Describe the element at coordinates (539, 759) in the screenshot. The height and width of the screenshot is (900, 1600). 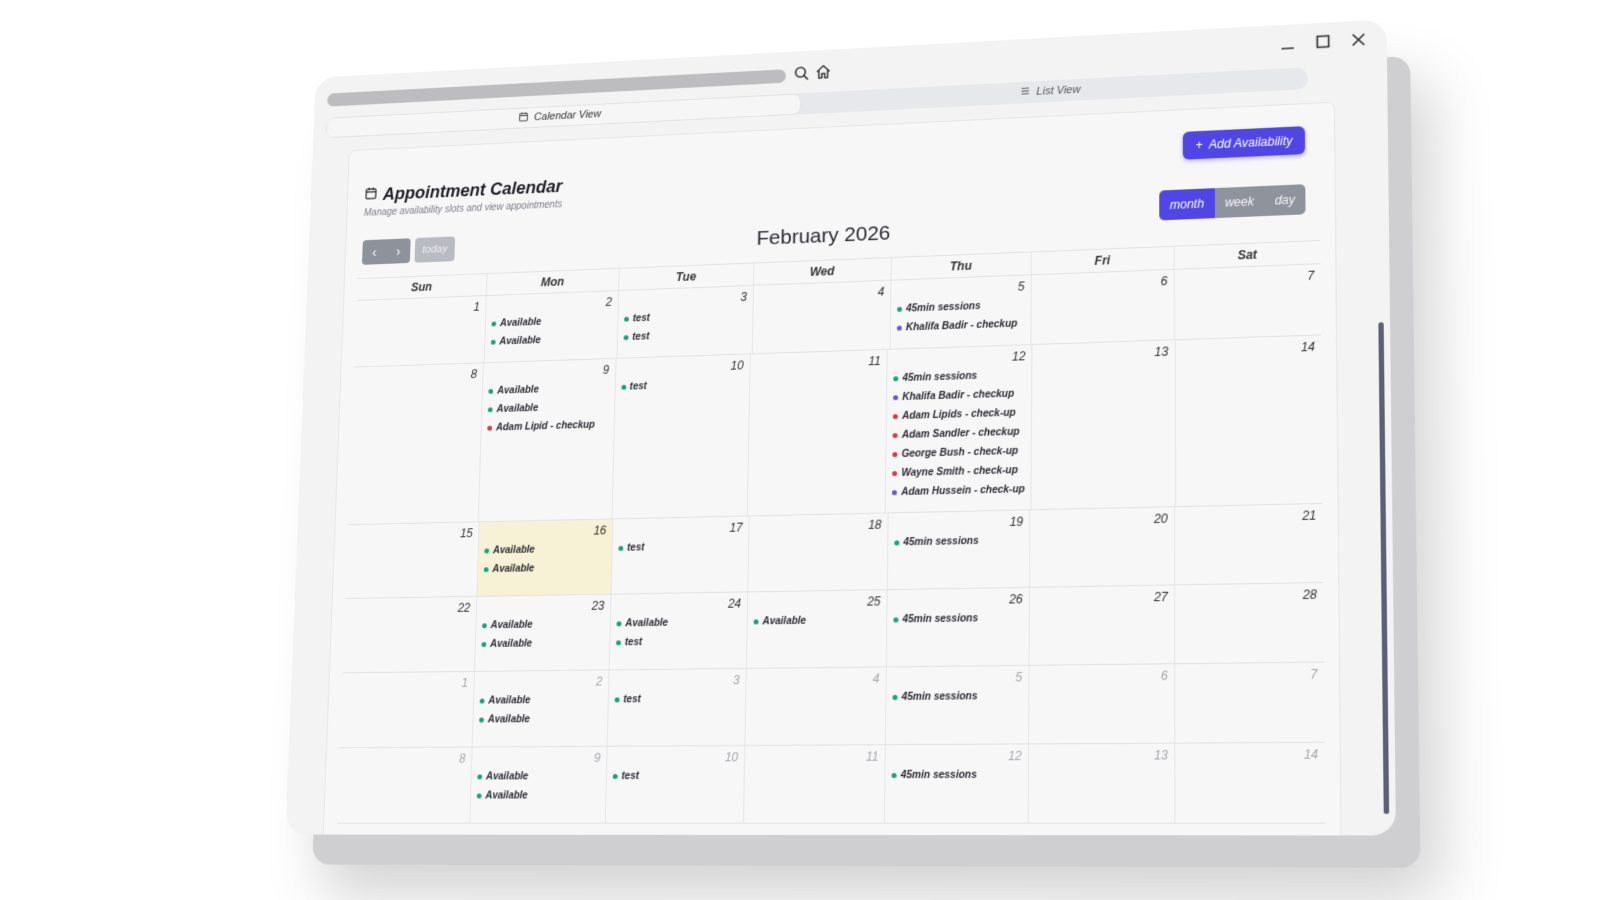
I see `day-number: 9` at that location.